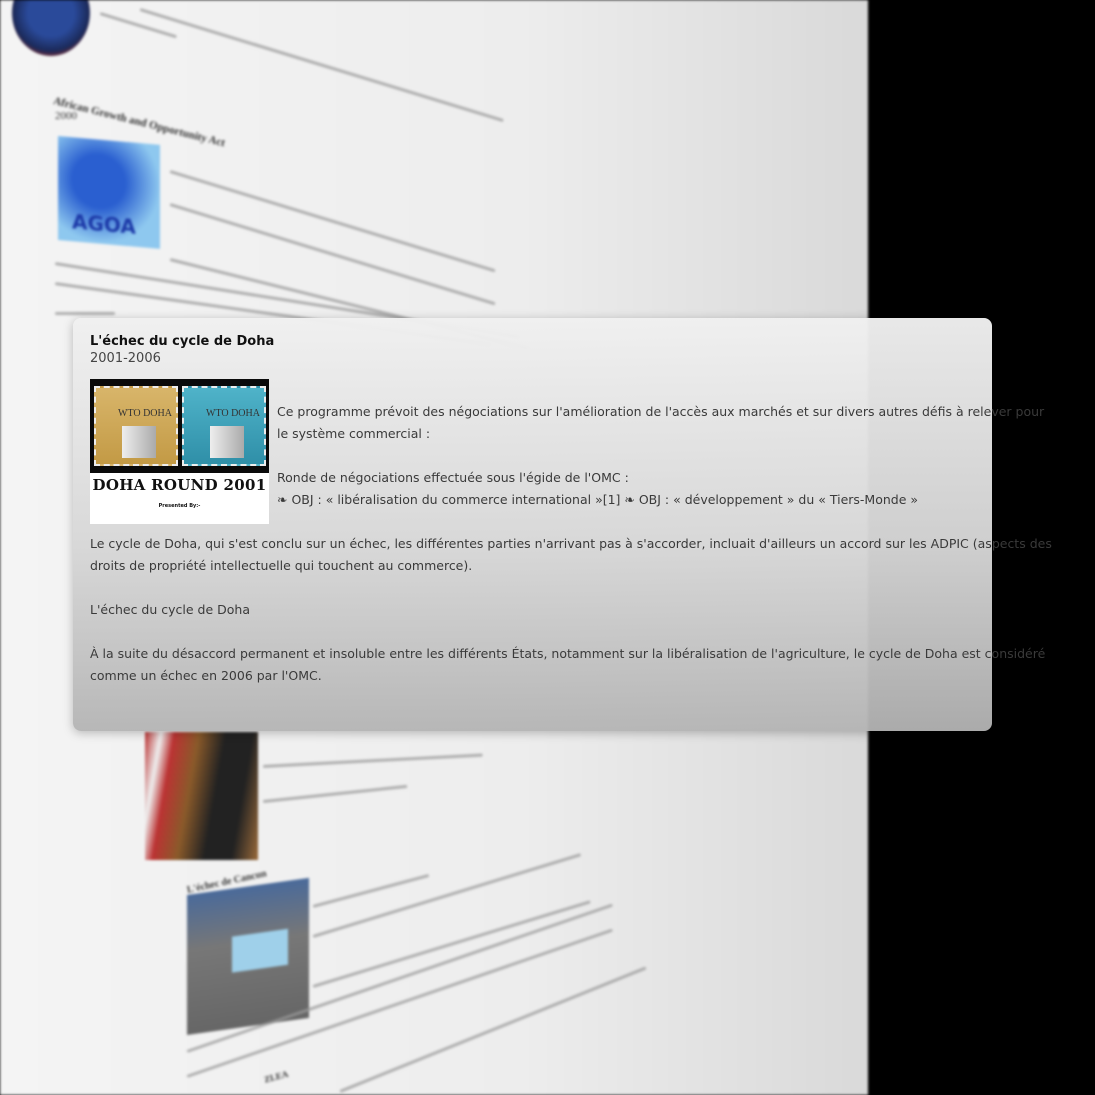 The width and height of the screenshot is (1095, 1095). Describe the element at coordinates (125, 358) in the screenshot. I see `card-years: 2001-2006` at that location.